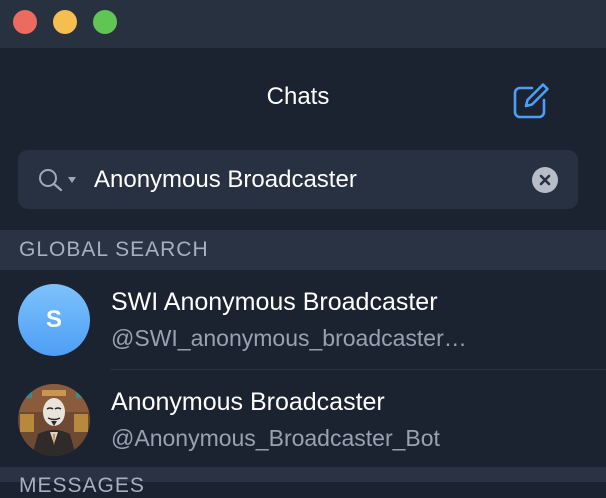 This screenshot has width=606, height=498. Describe the element at coordinates (248, 402) in the screenshot. I see `result-title: Anonymous Broadcaster` at that location.